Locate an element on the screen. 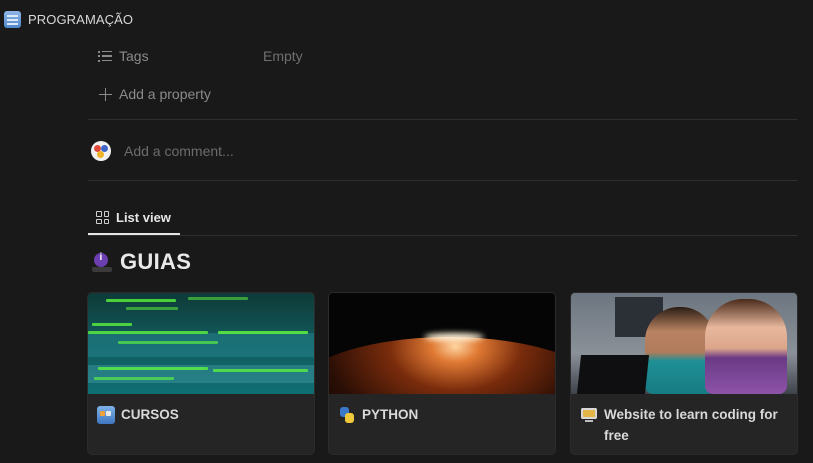  computer-icon is located at coordinates (589, 415).